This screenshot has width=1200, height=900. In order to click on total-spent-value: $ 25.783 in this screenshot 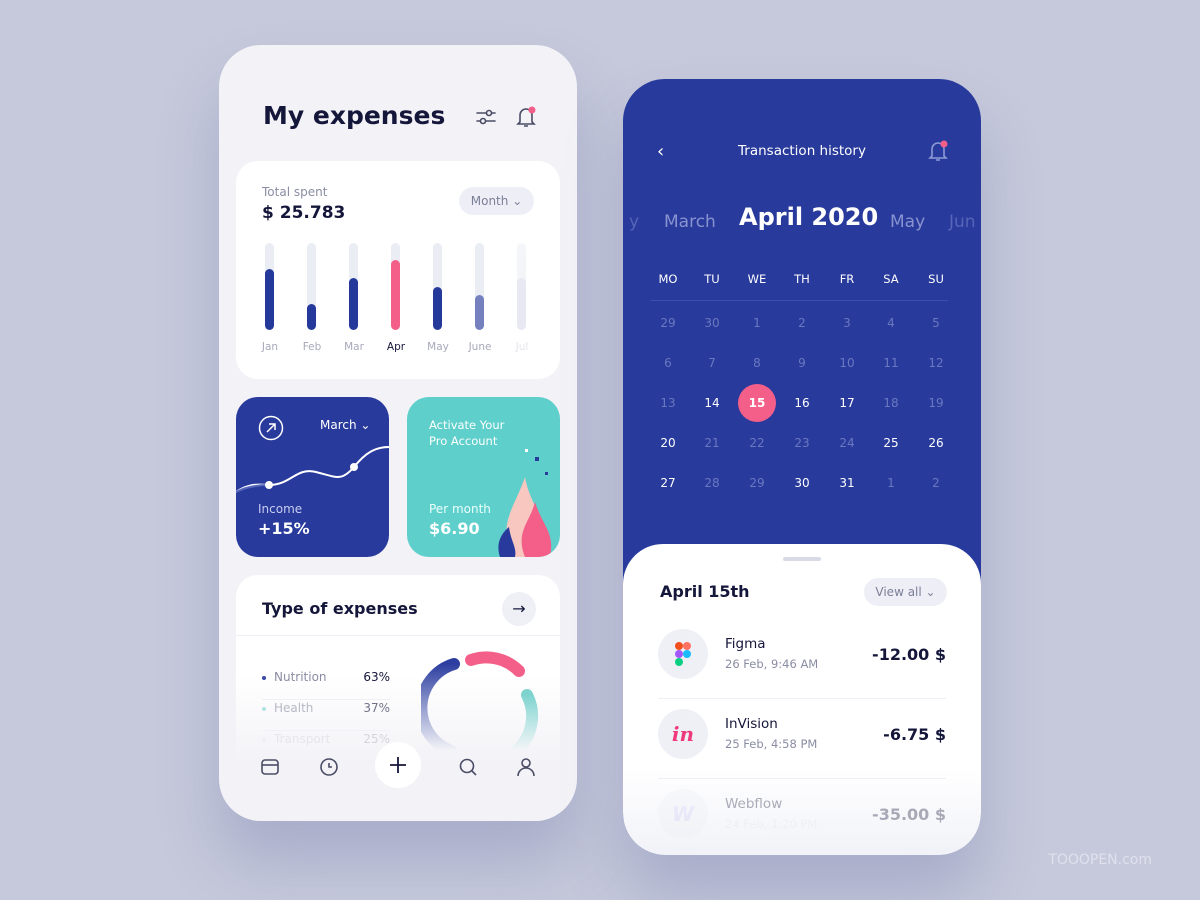, I will do `click(304, 213)`.